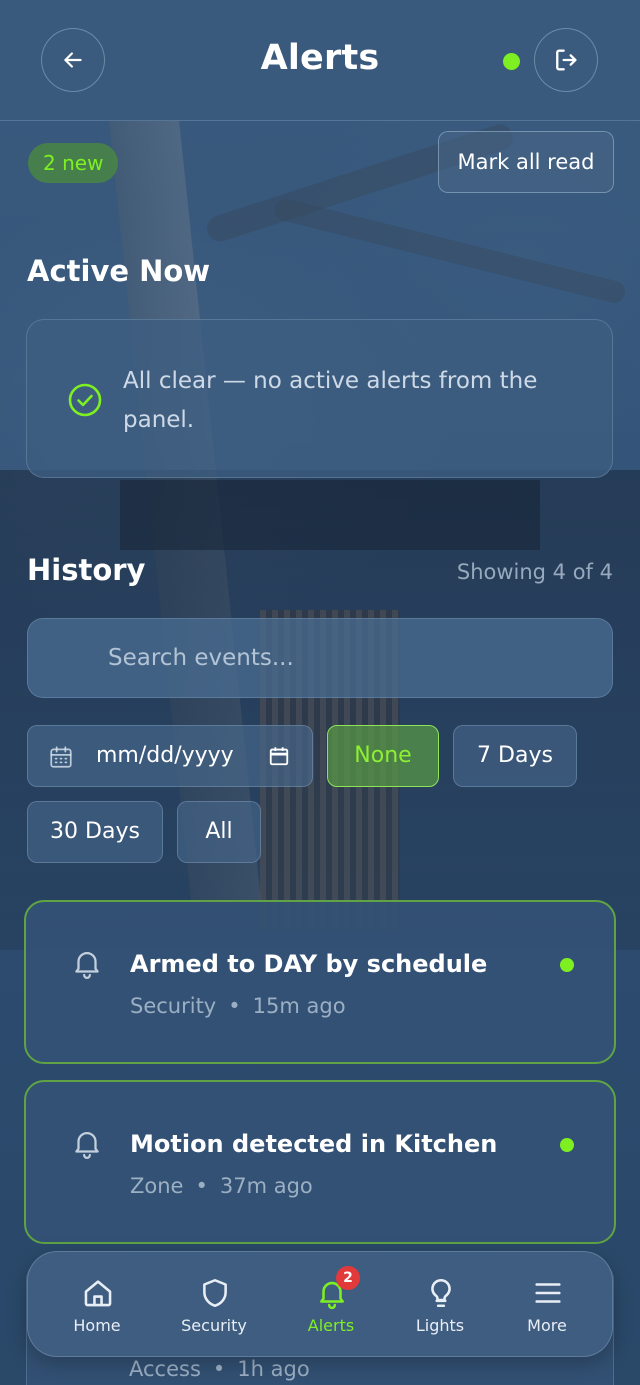 The width and height of the screenshot is (640, 1385). What do you see at coordinates (441, 1293) in the screenshot?
I see `lightbulb-icon` at bounding box center [441, 1293].